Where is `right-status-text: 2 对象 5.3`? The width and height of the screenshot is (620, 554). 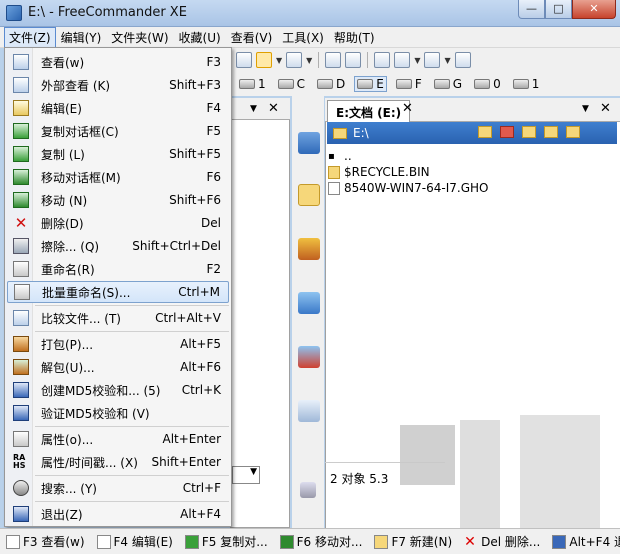 right-status-text: 2 对象 5.3 is located at coordinates (359, 479).